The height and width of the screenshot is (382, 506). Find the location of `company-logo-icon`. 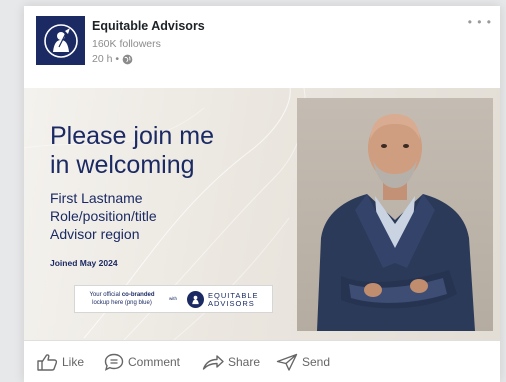

company-logo-icon is located at coordinates (60, 40).